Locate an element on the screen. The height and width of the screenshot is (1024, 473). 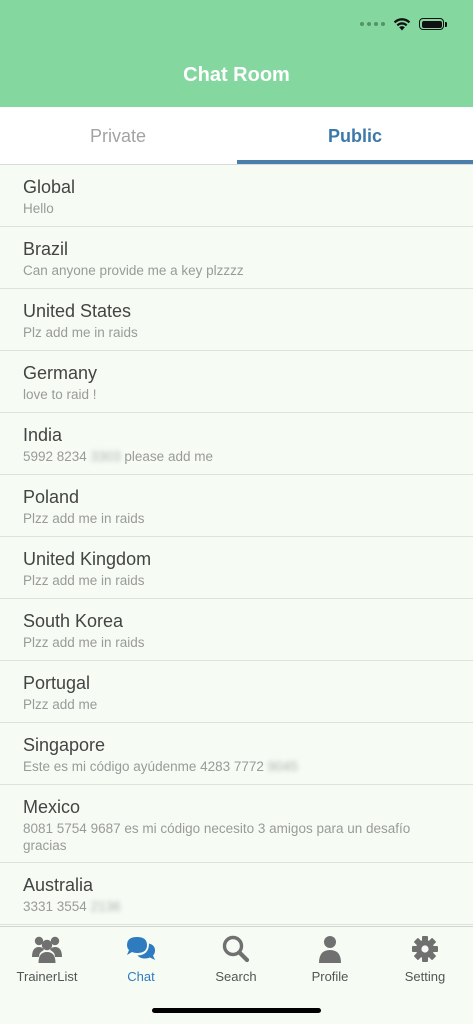
room-name: South Korea is located at coordinates (73, 621).